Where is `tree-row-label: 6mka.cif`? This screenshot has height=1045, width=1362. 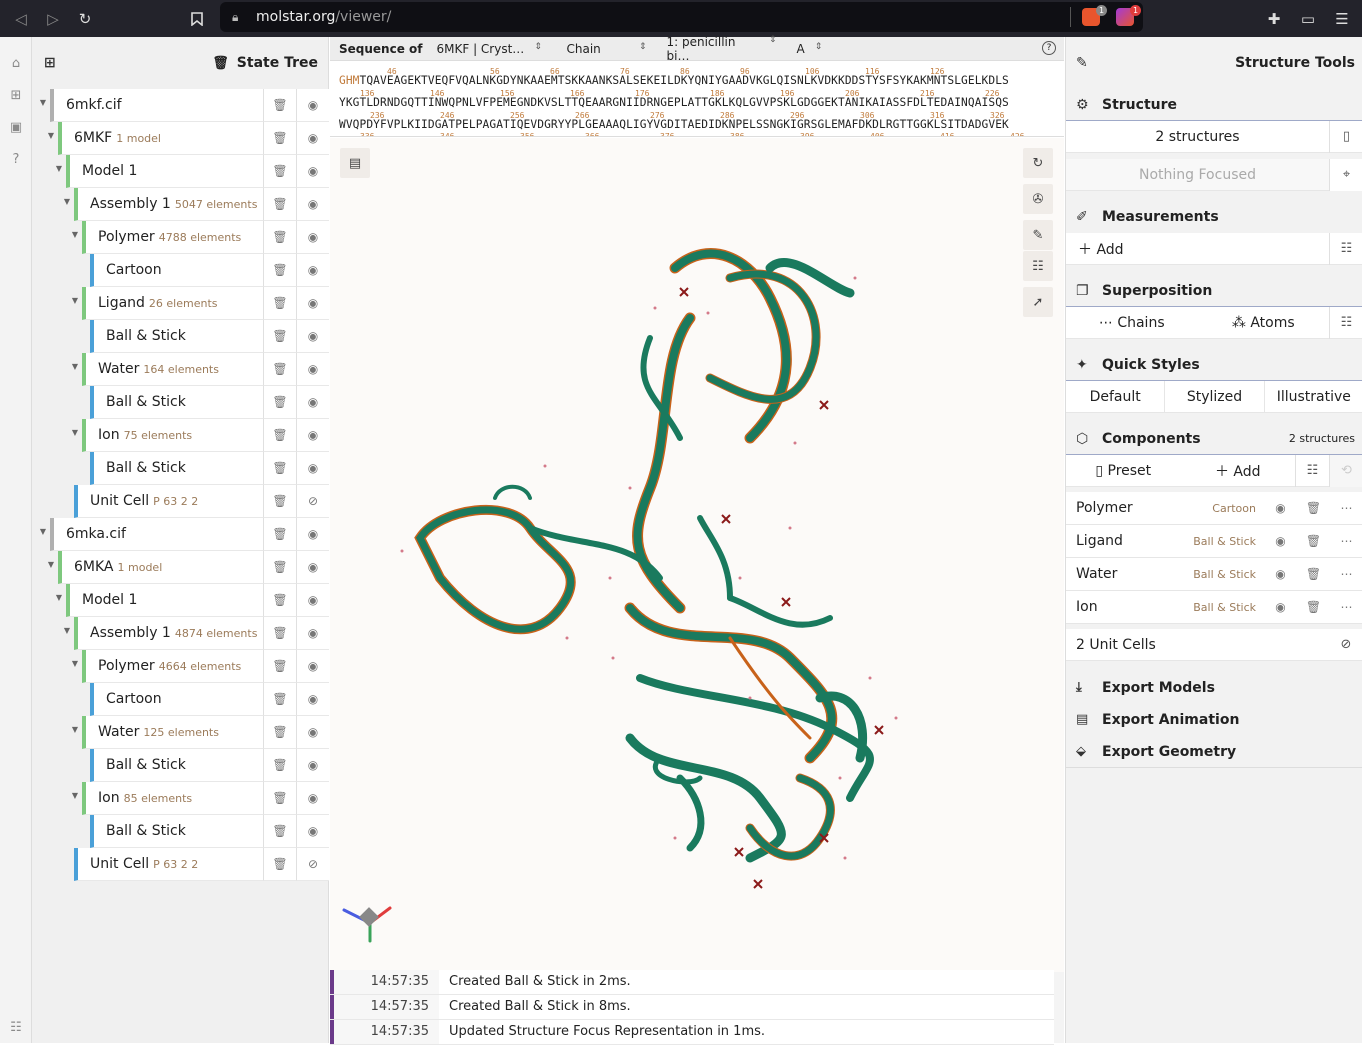
tree-row-label: 6mka.cif is located at coordinates (156, 534).